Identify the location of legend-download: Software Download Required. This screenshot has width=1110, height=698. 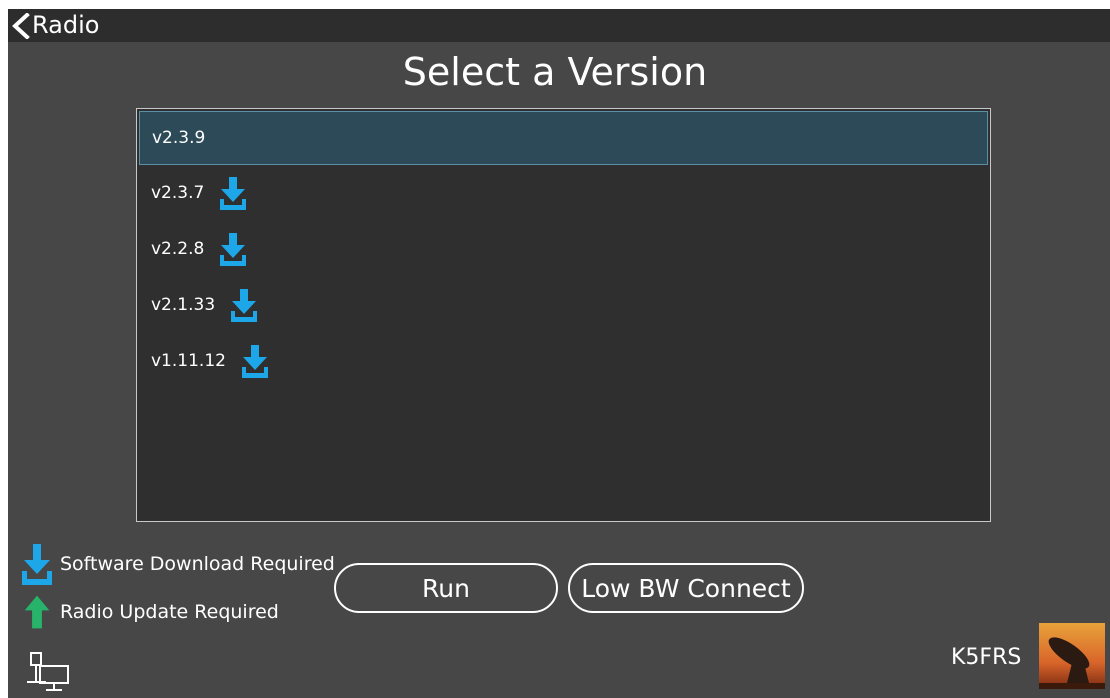
(177, 564).